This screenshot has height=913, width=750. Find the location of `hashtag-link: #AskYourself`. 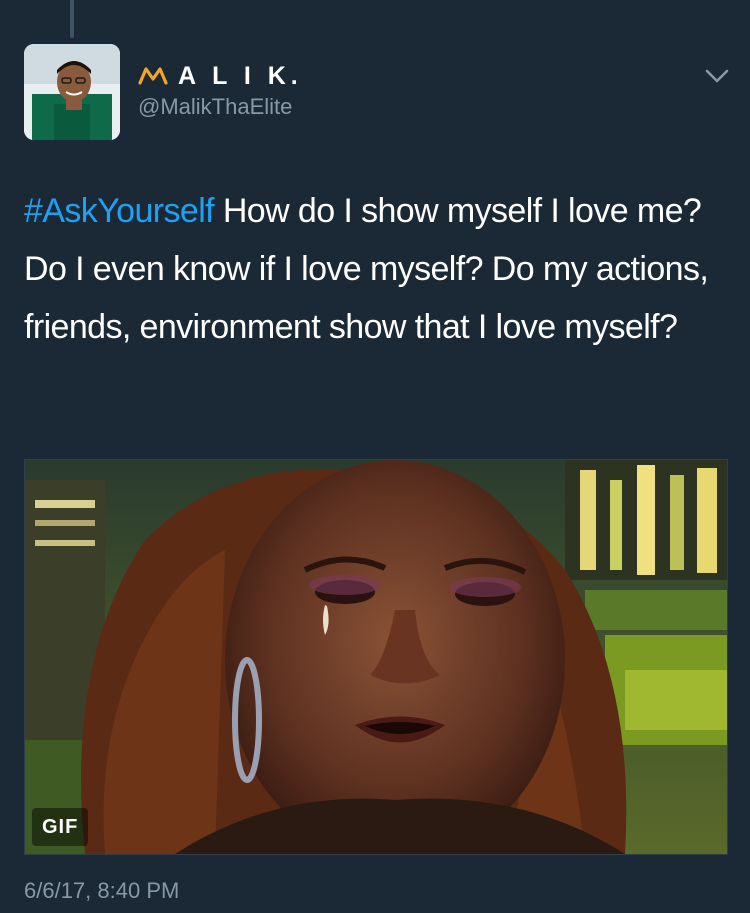

hashtag-link: #AskYourself is located at coordinates (119, 211).